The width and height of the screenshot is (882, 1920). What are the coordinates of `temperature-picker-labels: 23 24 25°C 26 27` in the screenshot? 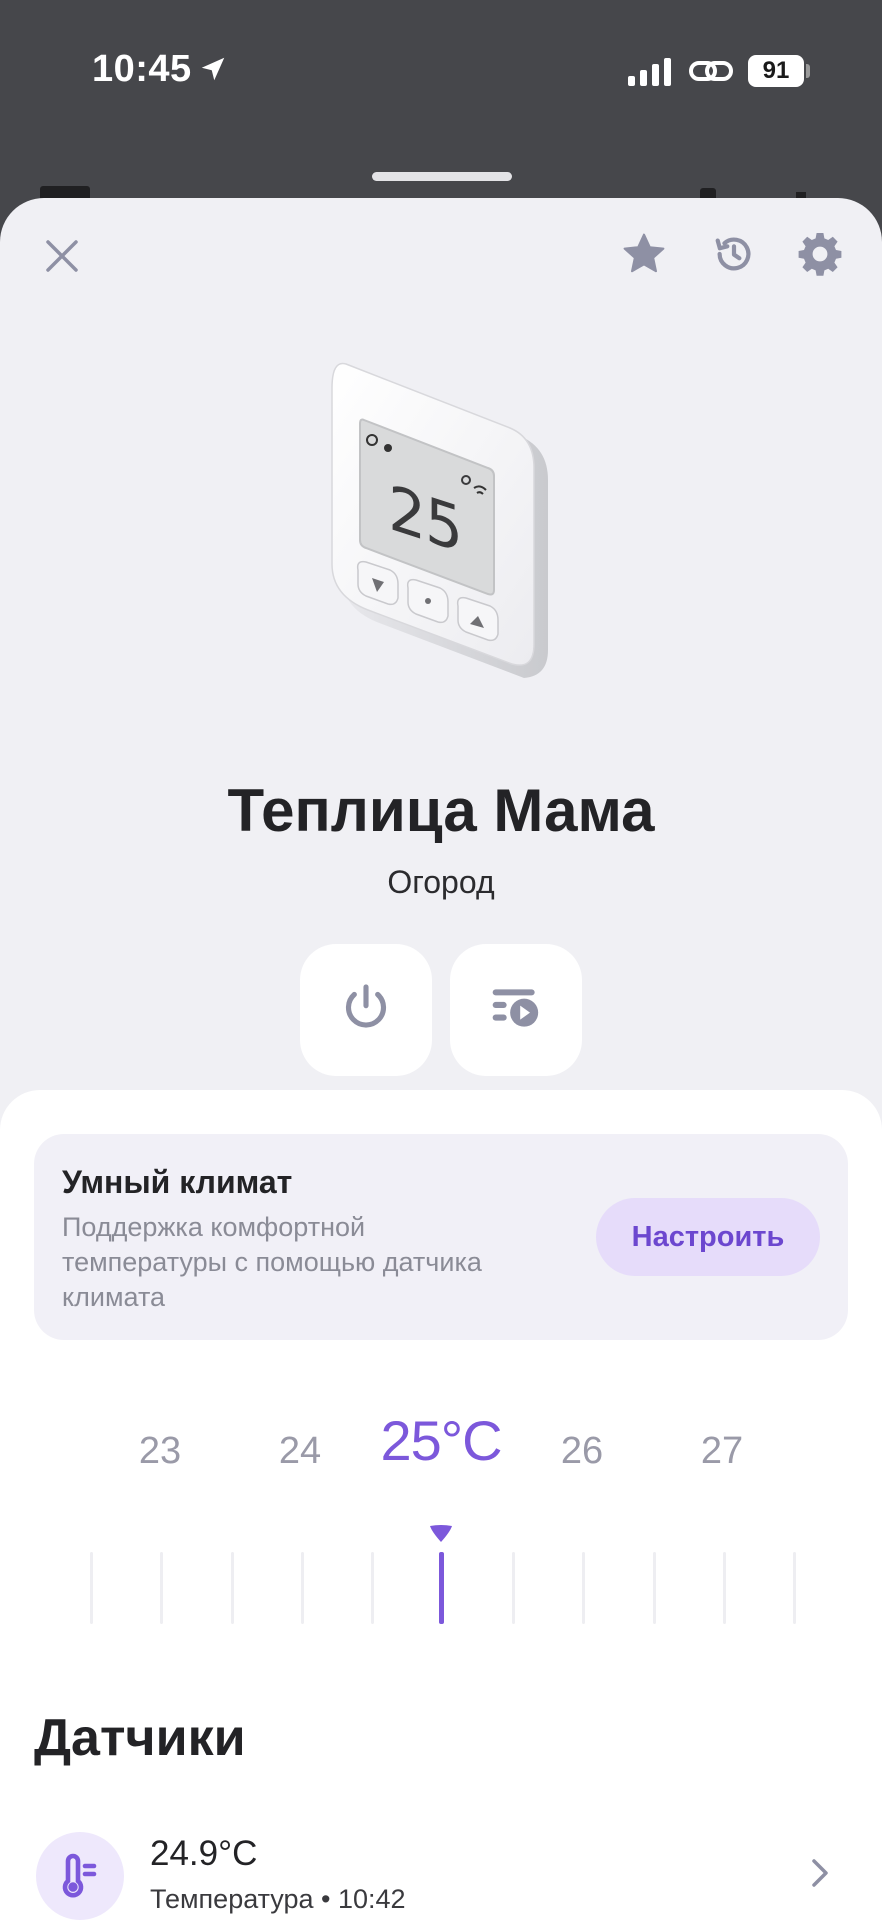 It's located at (441, 1448).